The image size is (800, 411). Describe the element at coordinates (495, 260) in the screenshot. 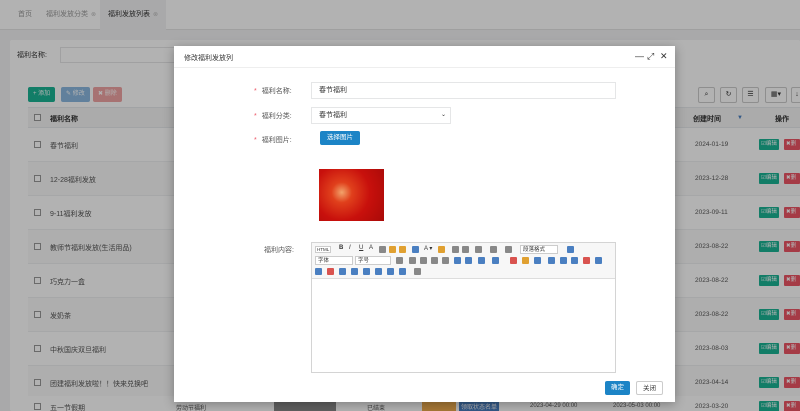

I see `image-none-icon` at that location.